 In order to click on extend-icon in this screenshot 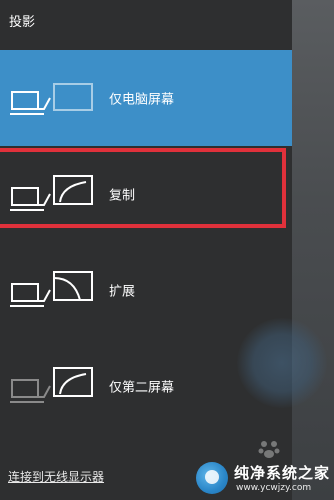, I will do `click(51, 289)`.